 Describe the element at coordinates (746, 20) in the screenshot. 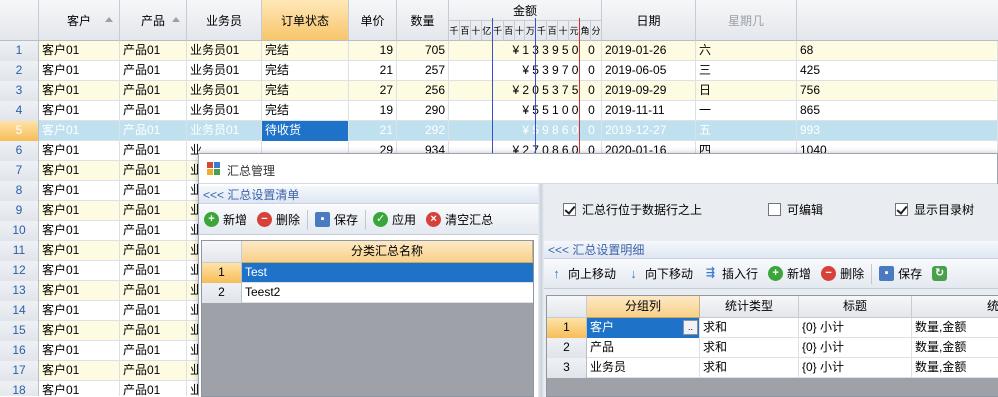

I see `col-header-weekday: 星期几` at that location.